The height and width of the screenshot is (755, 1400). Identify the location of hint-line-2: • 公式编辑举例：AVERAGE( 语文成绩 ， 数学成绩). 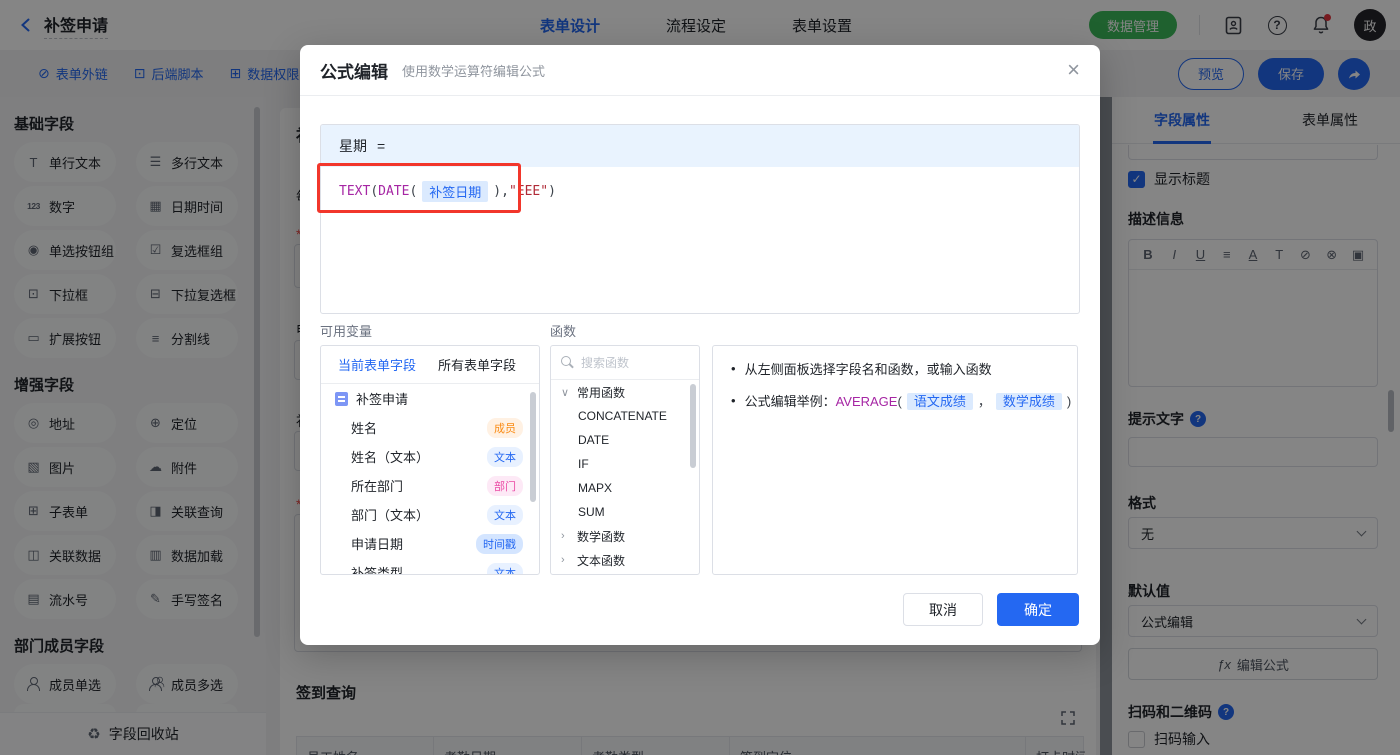
(901, 400).